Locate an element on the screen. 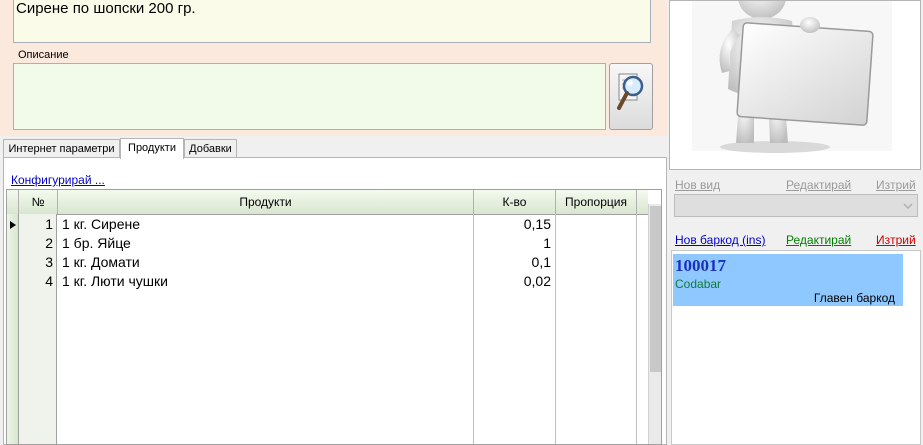  current-row-arrow-icon is located at coordinates (13, 225).